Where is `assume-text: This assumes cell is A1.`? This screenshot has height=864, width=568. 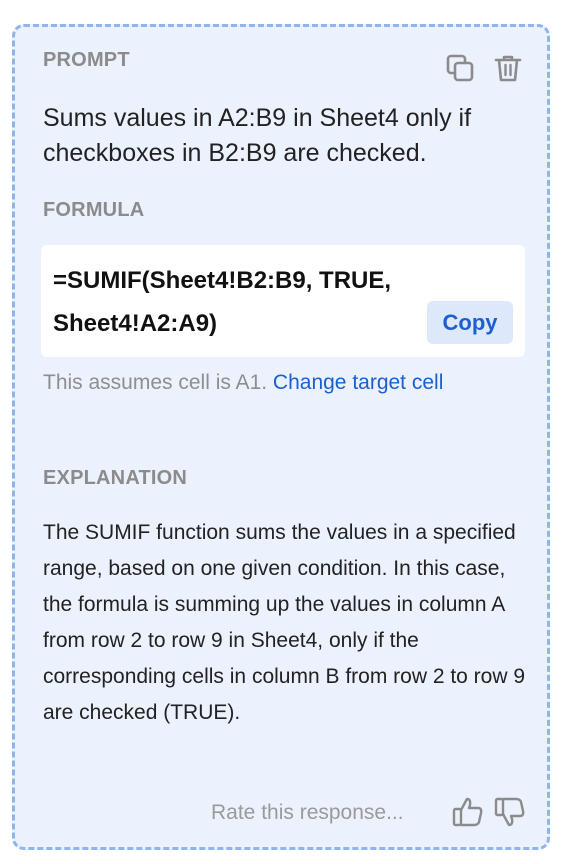
assume-text: This assumes cell is A1. is located at coordinates (158, 382).